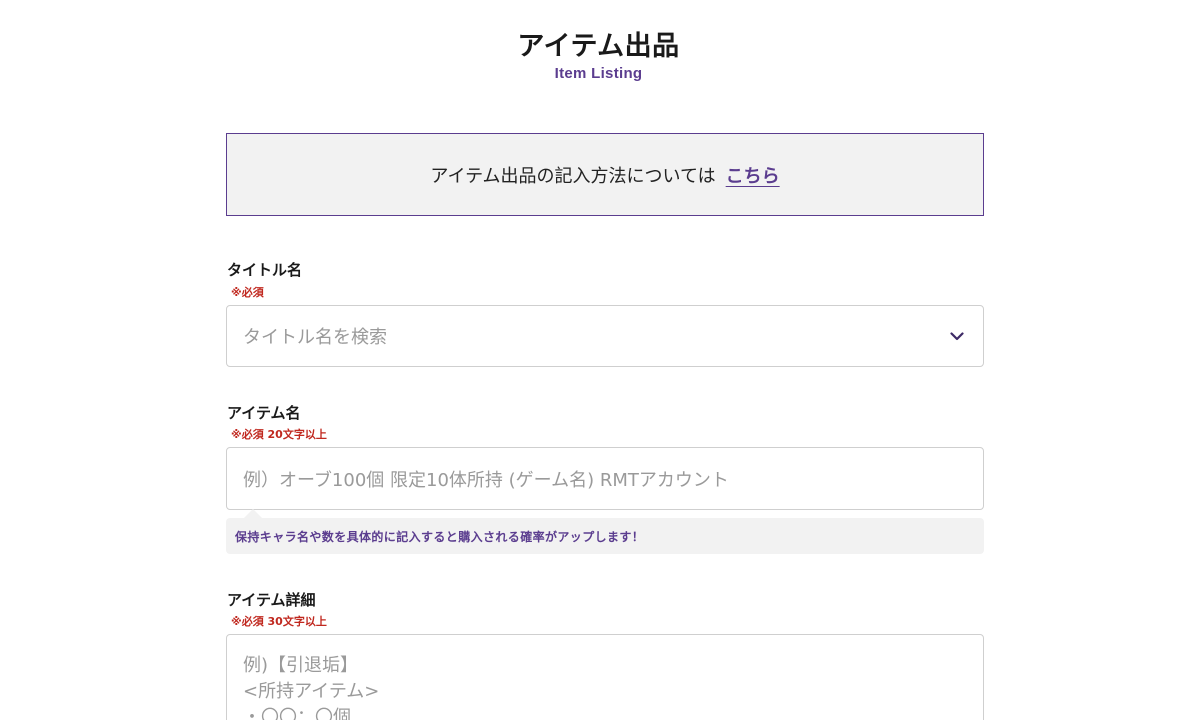 This screenshot has height=720, width=1197. What do you see at coordinates (301, 665) in the screenshot?
I see `item-detail-placeholder-line: 例)【引退垢】` at bounding box center [301, 665].